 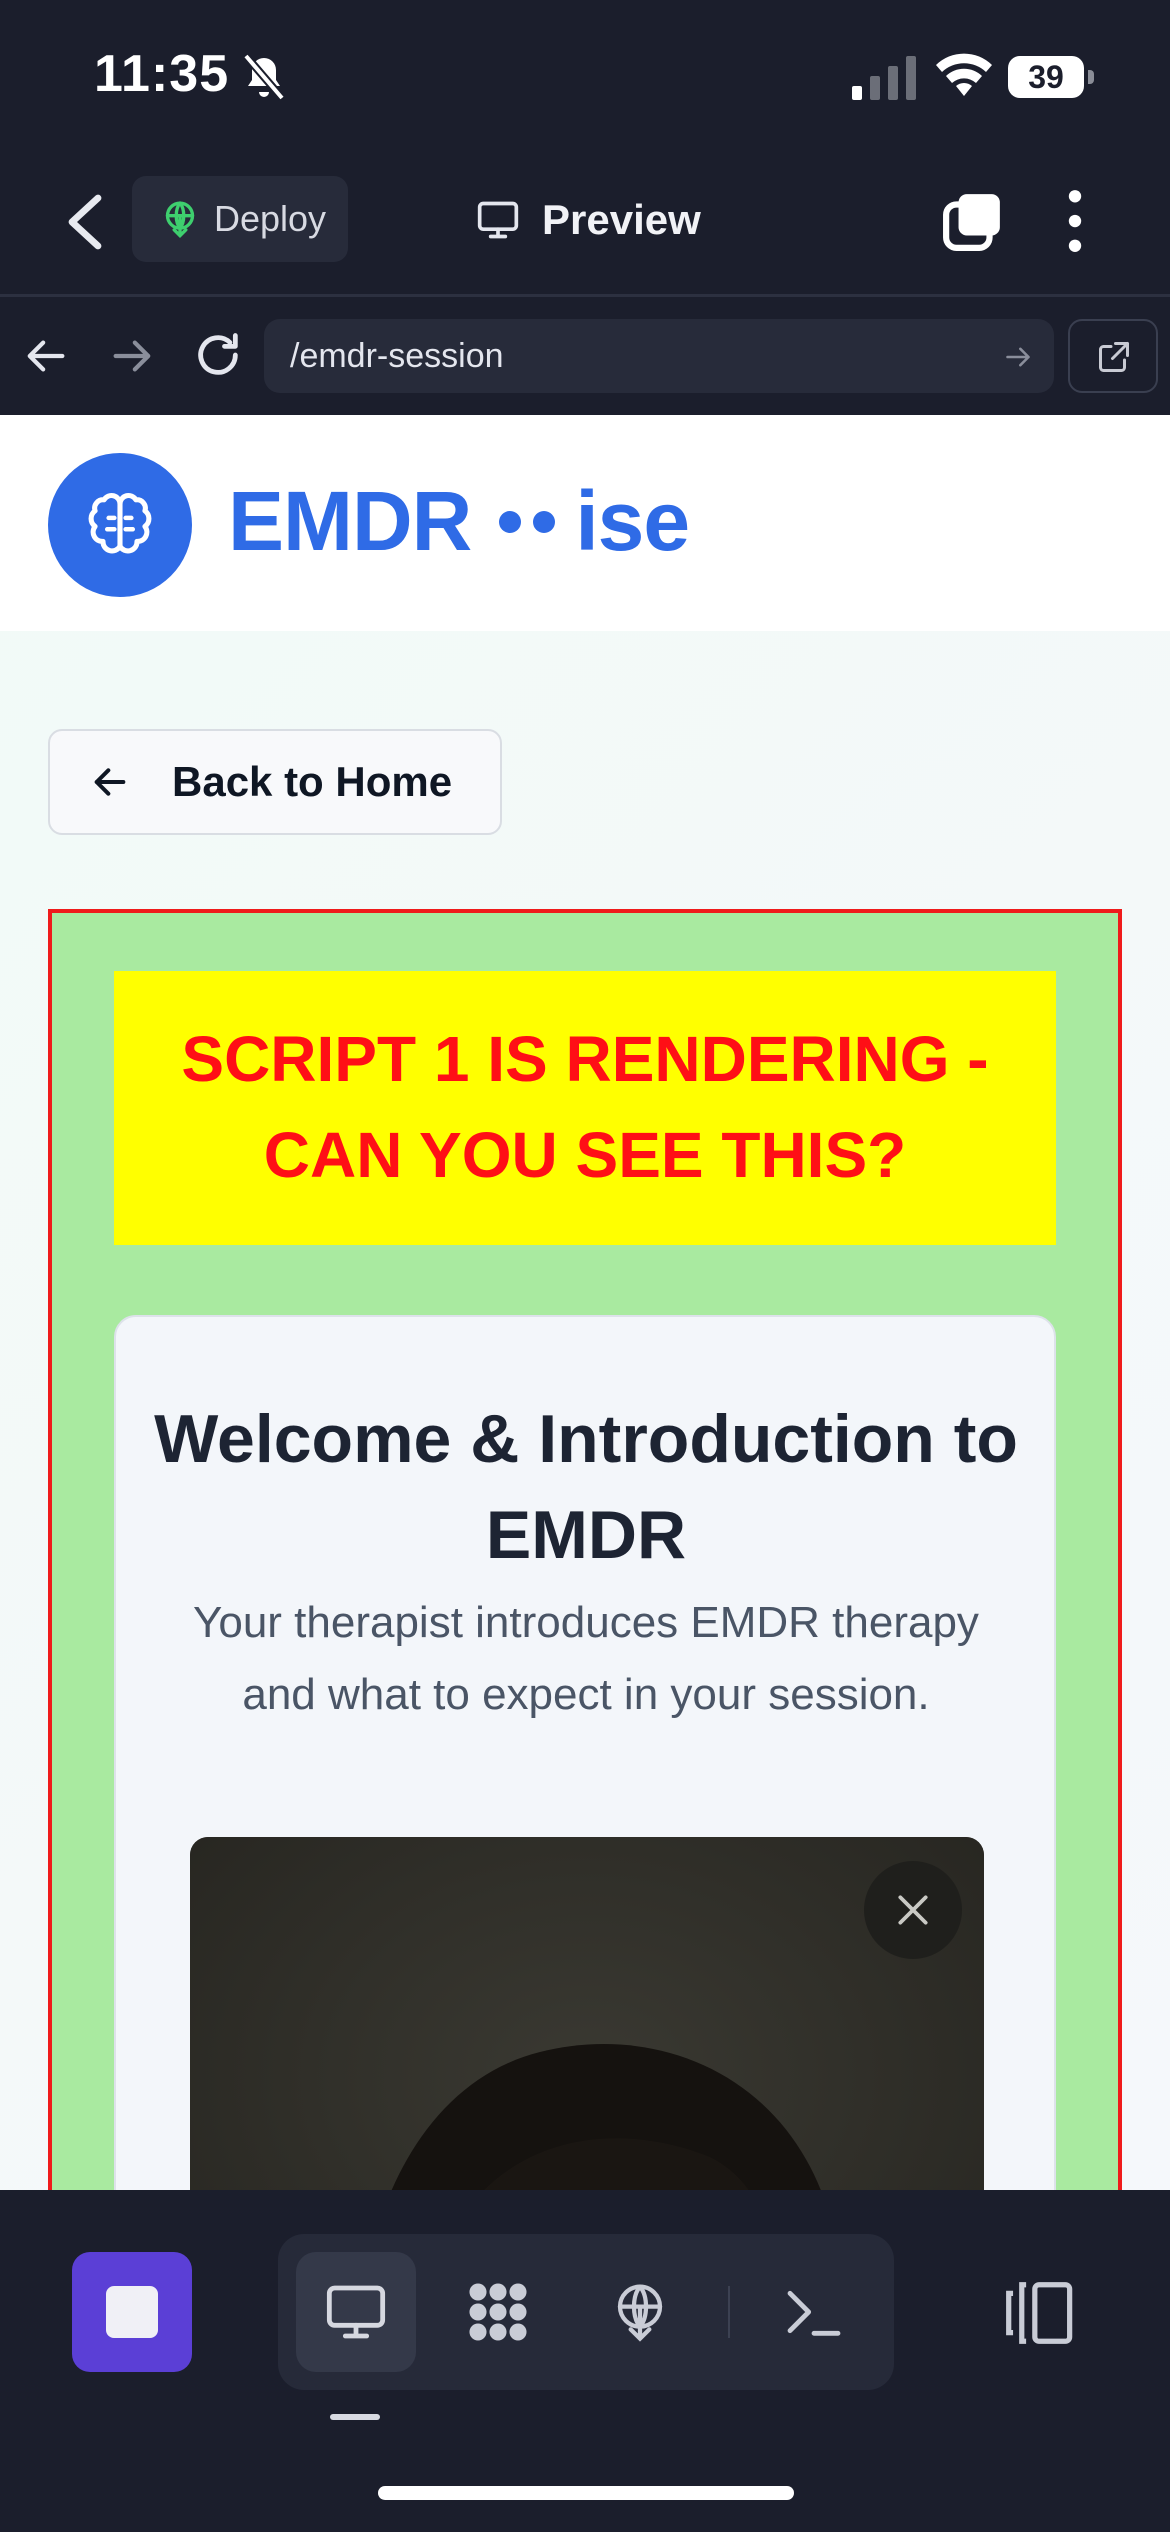 I want to click on terminal-icon, so click(x=814, y=2313).